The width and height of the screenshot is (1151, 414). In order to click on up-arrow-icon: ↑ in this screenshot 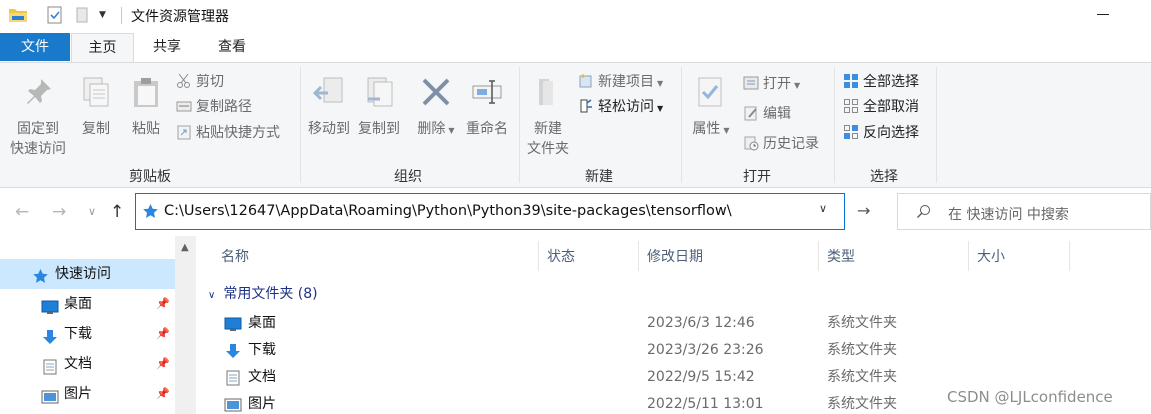, I will do `click(117, 212)`.